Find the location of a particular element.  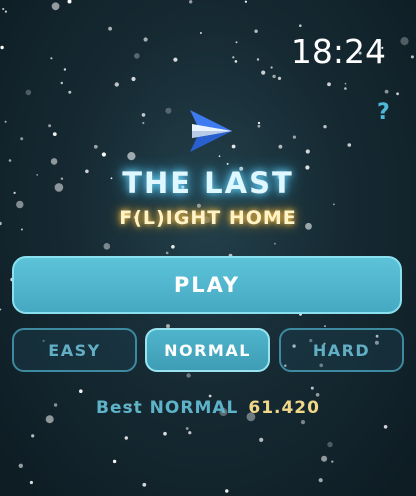

play-button-label: PLAY is located at coordinates (207, 285).